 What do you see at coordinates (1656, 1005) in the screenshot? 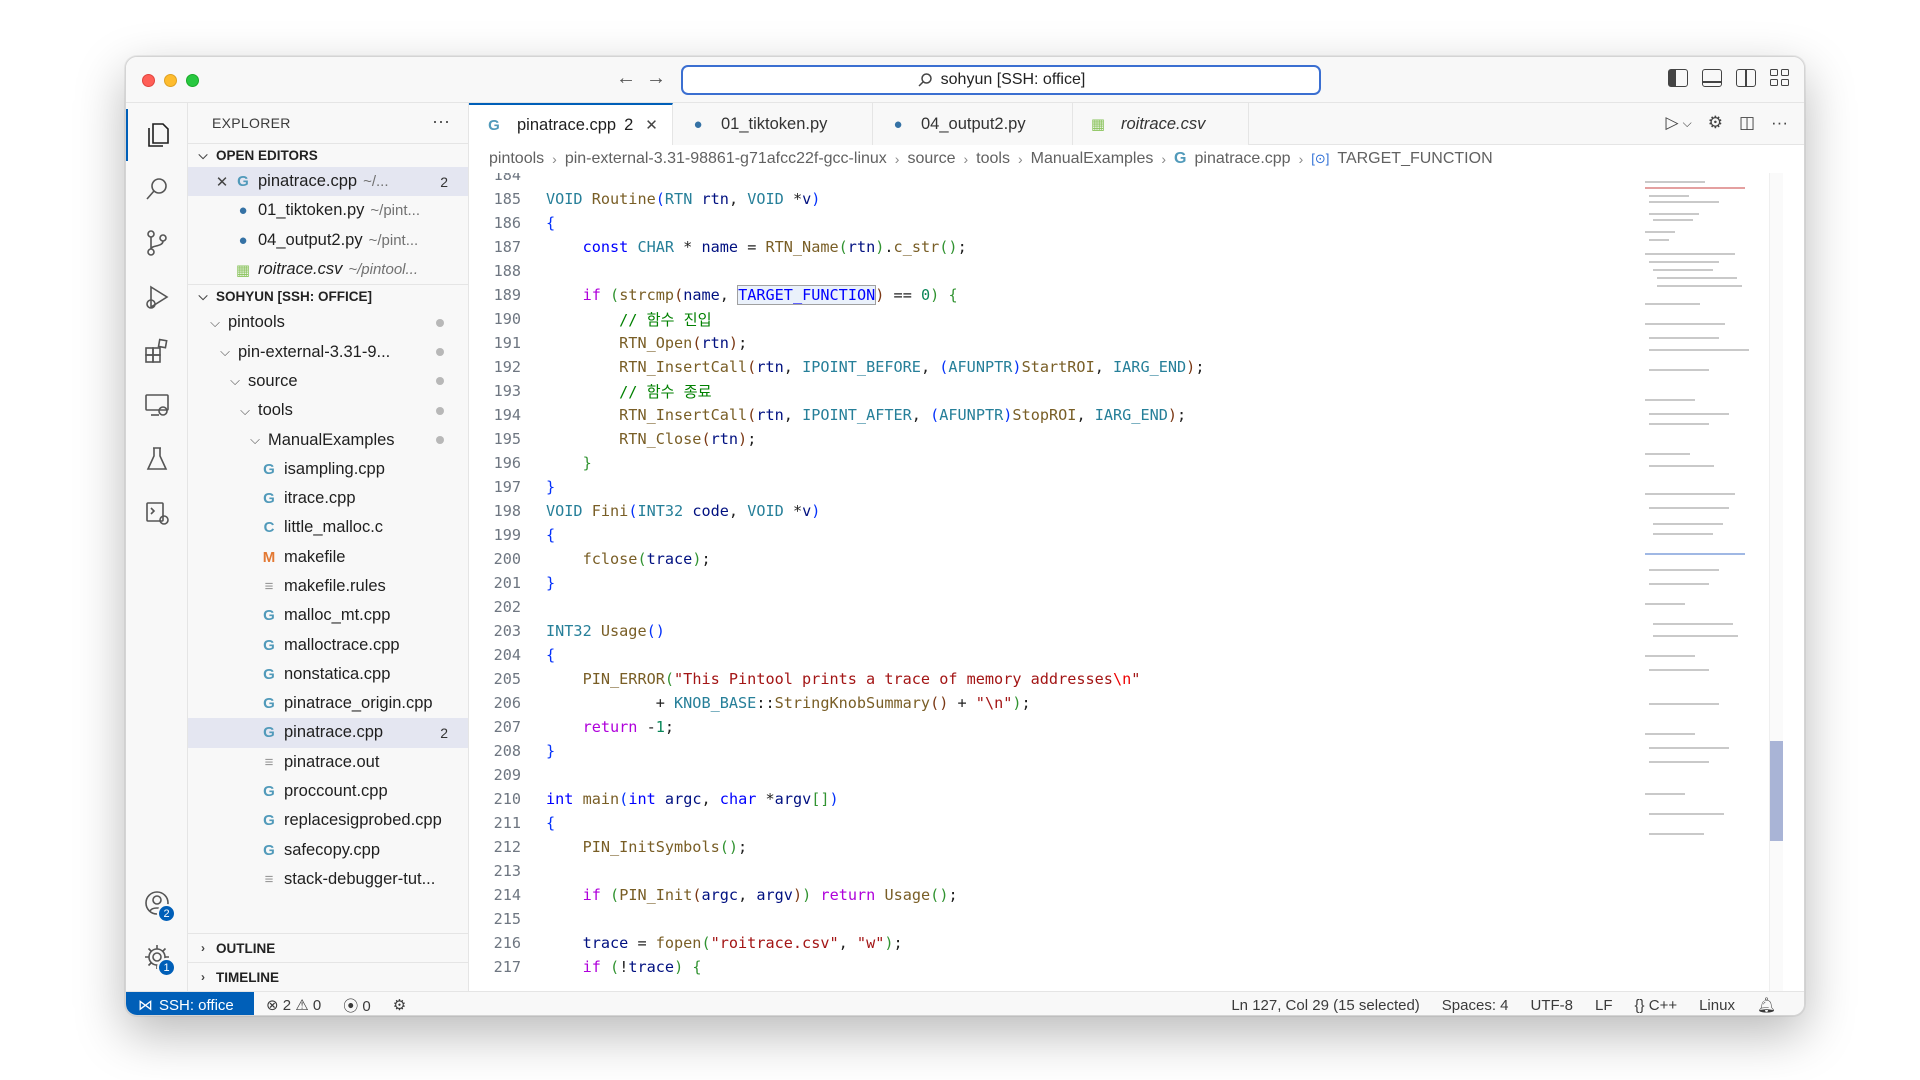
I see `language-mode: {} C++` at bounding box center [1656, 1005].